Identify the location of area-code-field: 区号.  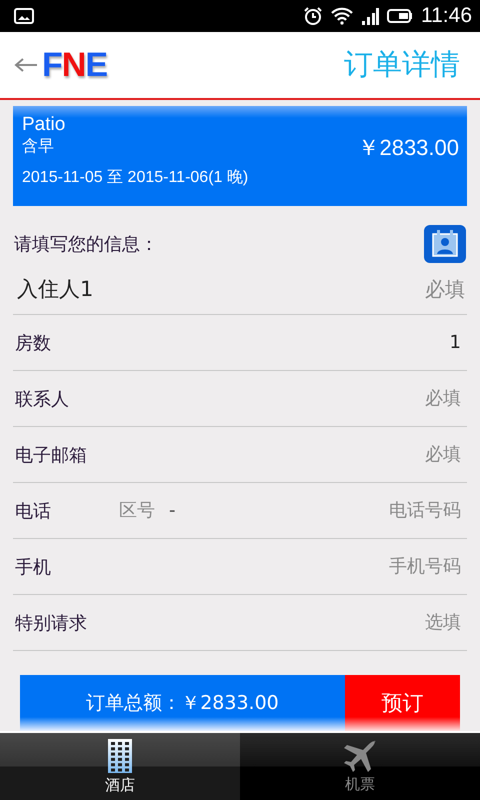
(110, 510).